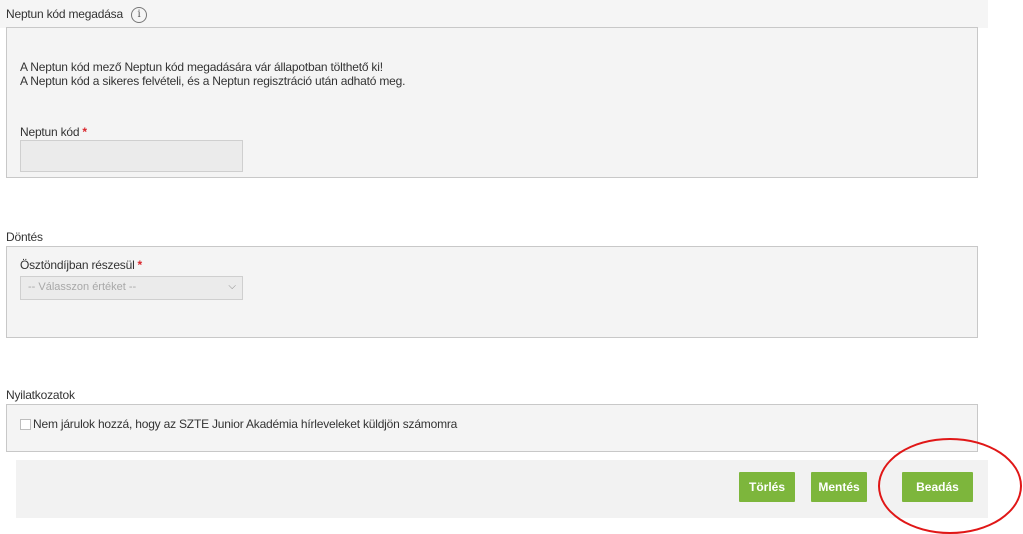 This screenshot has width=1023, height=534. What do you see at coordinates (24, 237) in the screenshot?
I see `decision-section-title: Döntés` at bounding box center [24, 237].